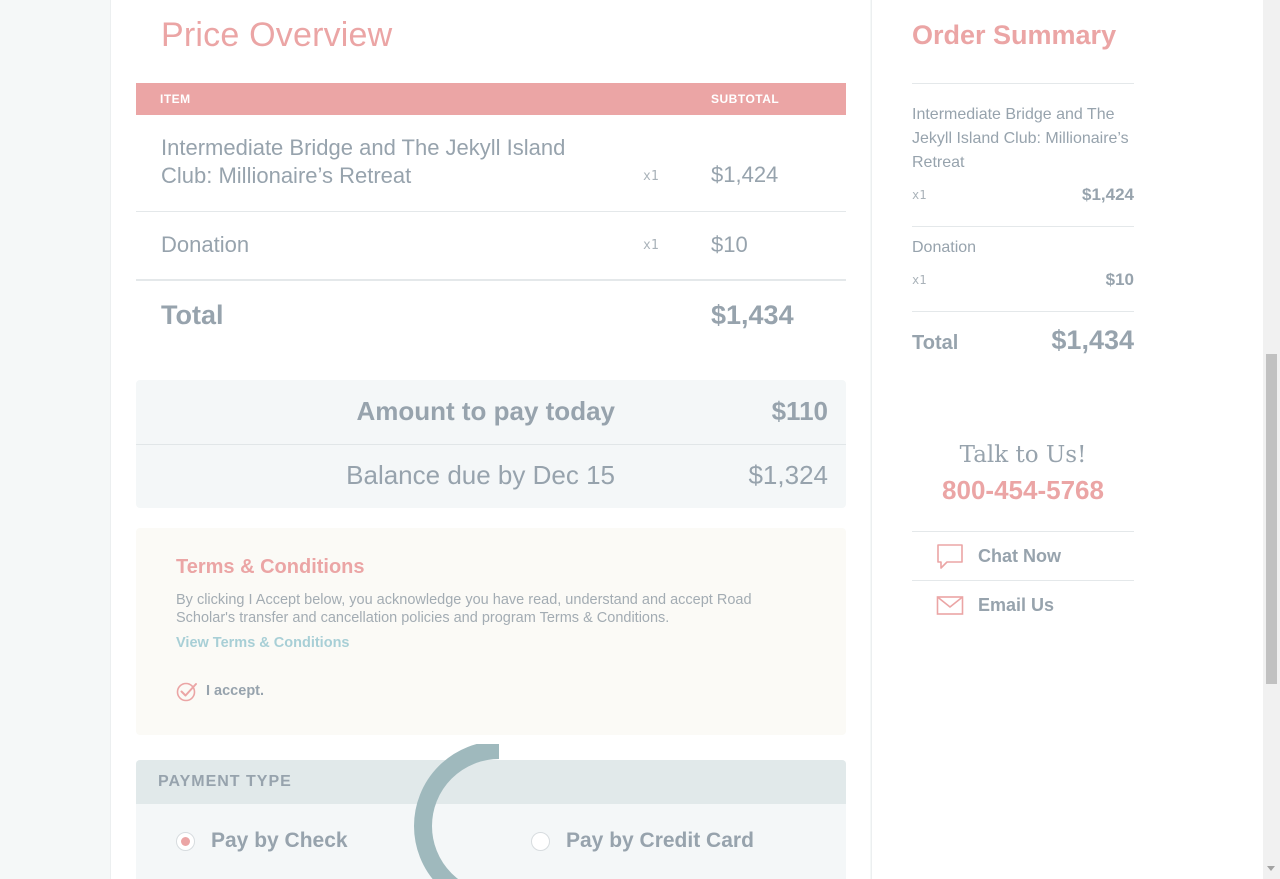 The width and height of the screenshot is (1280, 879). I want to click on phone-number-link: 800-454-5768, so click(1023, 490).